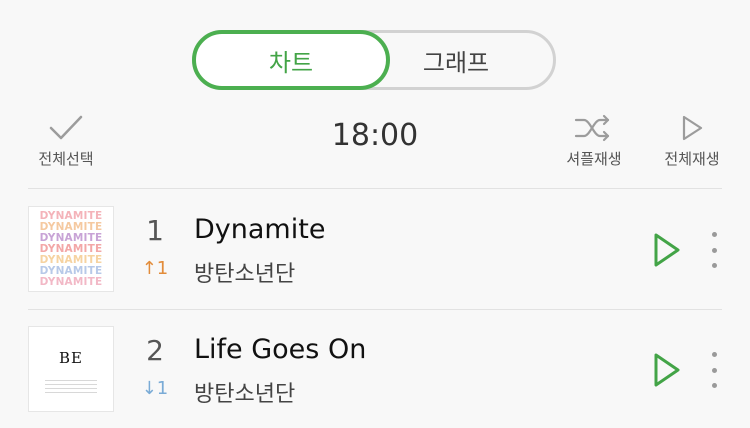 Image resolution: width=750 pixels, height=428 pixels. I want to click on rank-change: ↓1, so click(155, 388).